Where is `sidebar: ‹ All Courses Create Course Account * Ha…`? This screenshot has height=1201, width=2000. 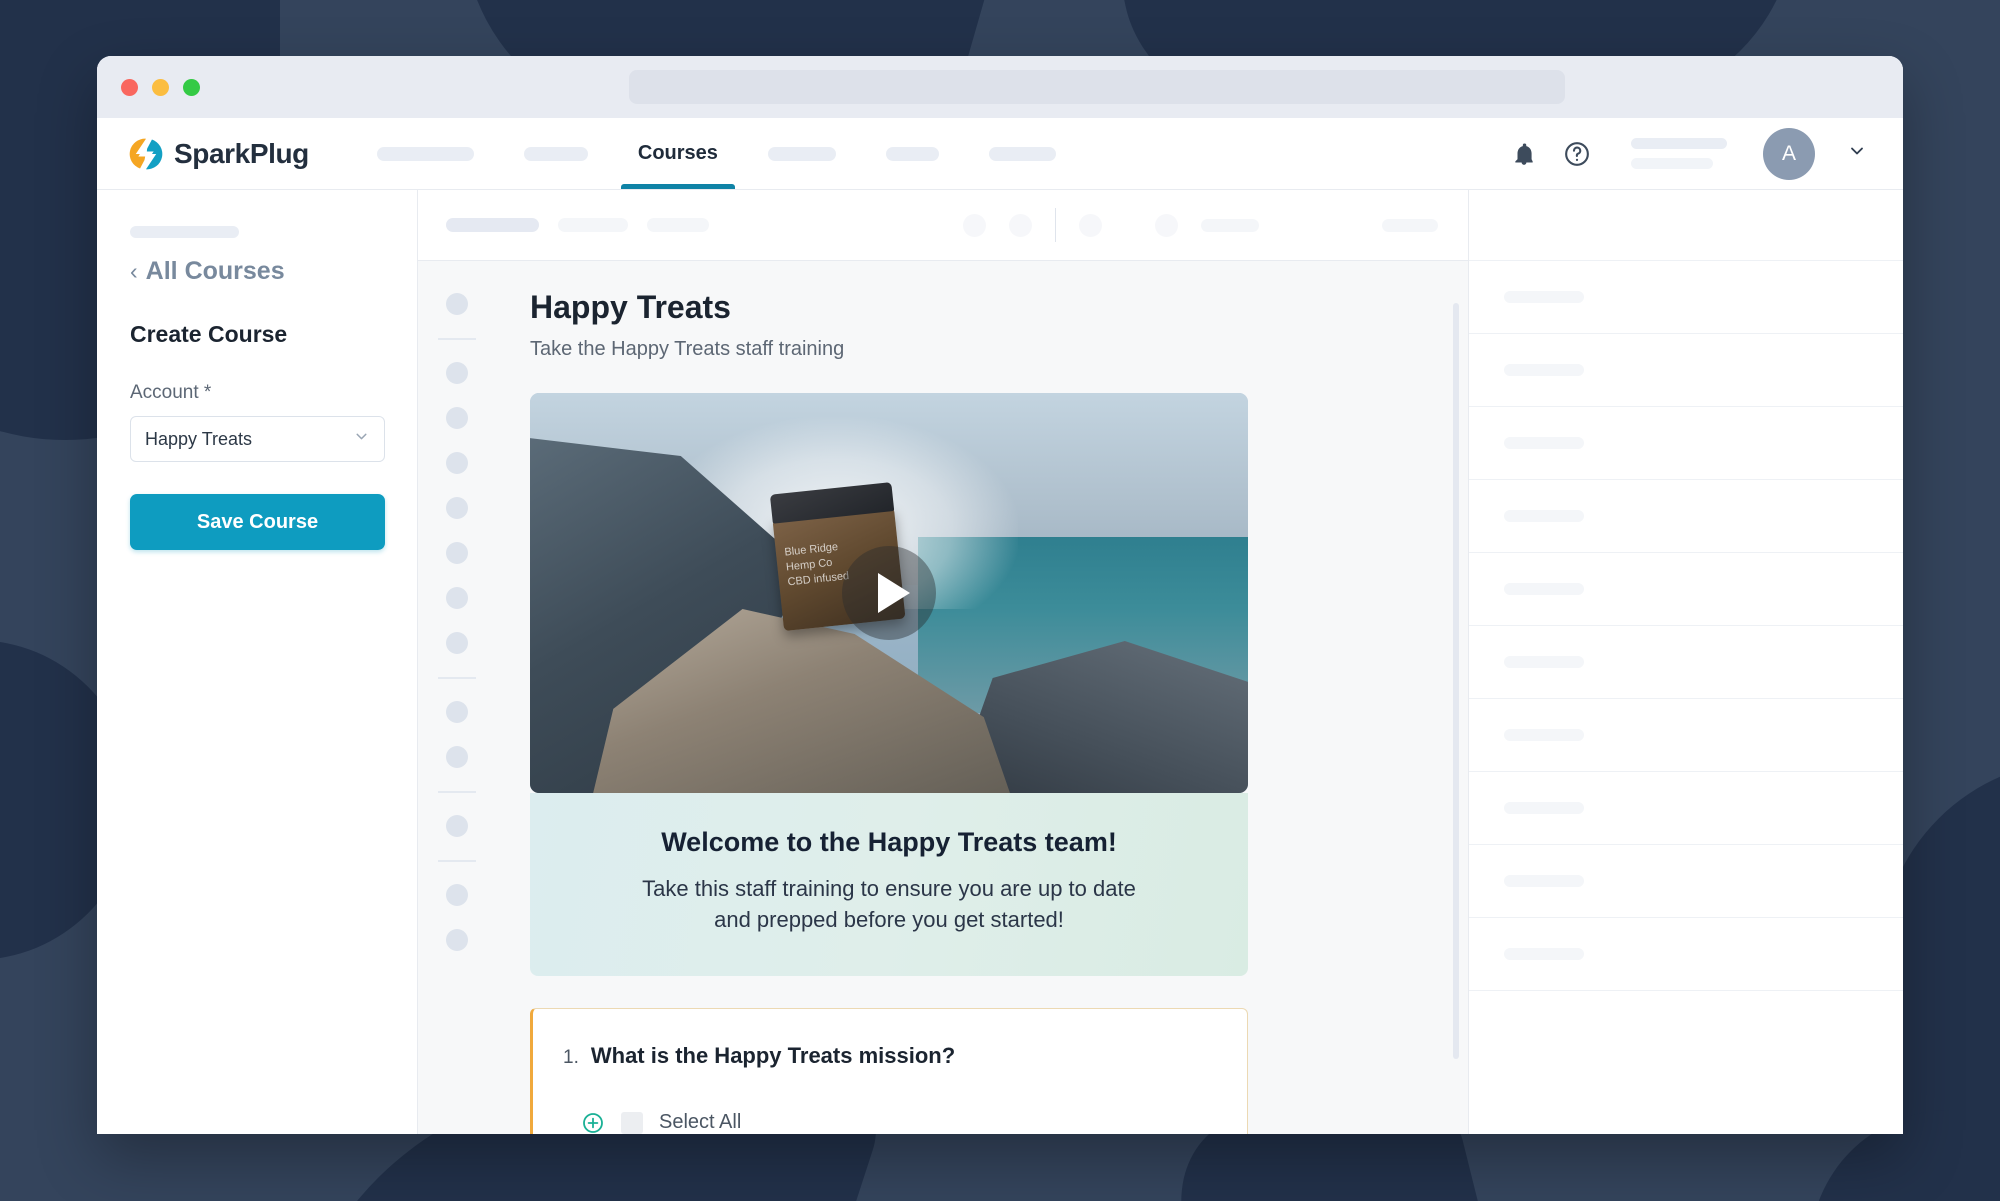 sidebar: ‹ All Courses Create Course Account * Ha… is located at coordinates (257, 662).